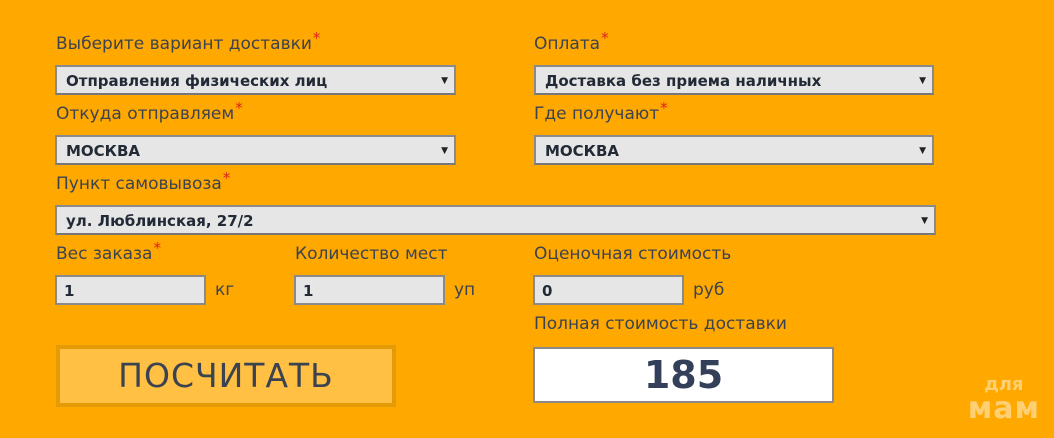 This screenshot has height=438, width=1054. What do you see at coordinates (709, 290) in the screenshot?
I see `declared-value-unit: руб` at bounding box center [709, 290].